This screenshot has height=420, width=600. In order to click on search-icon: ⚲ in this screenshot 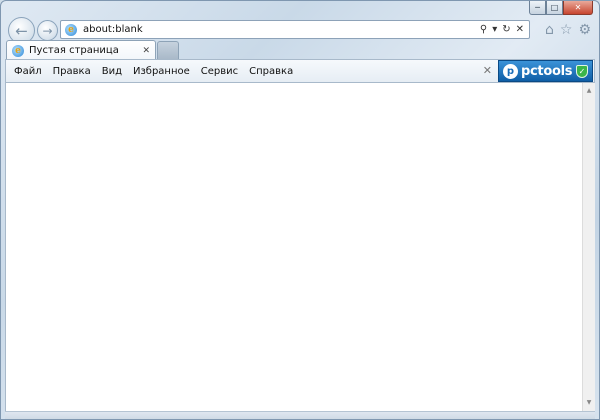, I will do `click(483, 29)`.